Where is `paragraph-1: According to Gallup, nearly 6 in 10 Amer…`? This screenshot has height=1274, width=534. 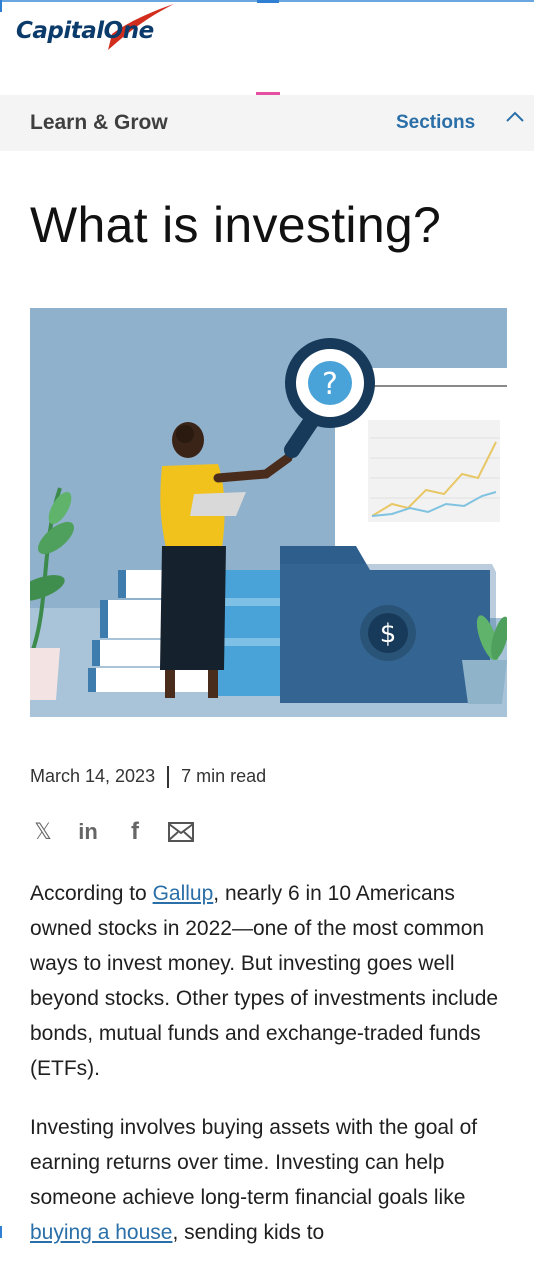
paragraph-1: According to Gallup, nearly 6 in 10 Amer… is located at coordinates (270, 981).